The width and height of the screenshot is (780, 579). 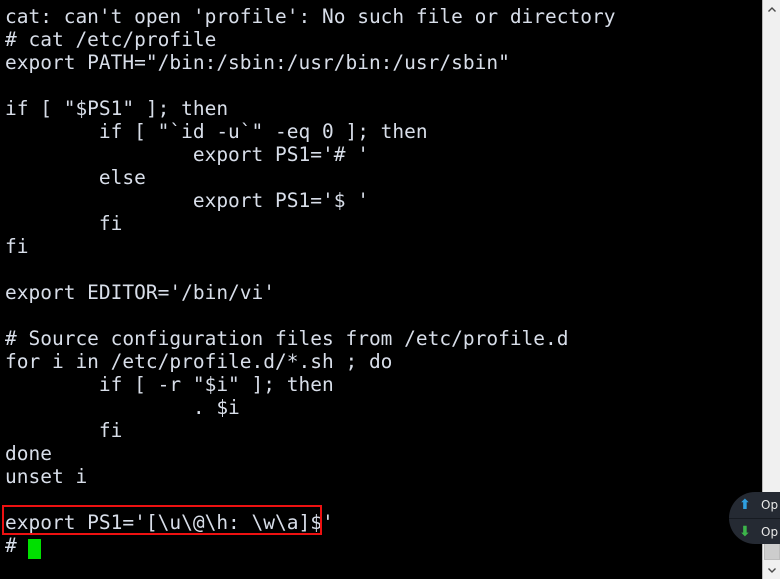 What do you see at coordinates (28, 453) in the screenshot?
I see `terminal-line: done` at bounding box center [28, 453].